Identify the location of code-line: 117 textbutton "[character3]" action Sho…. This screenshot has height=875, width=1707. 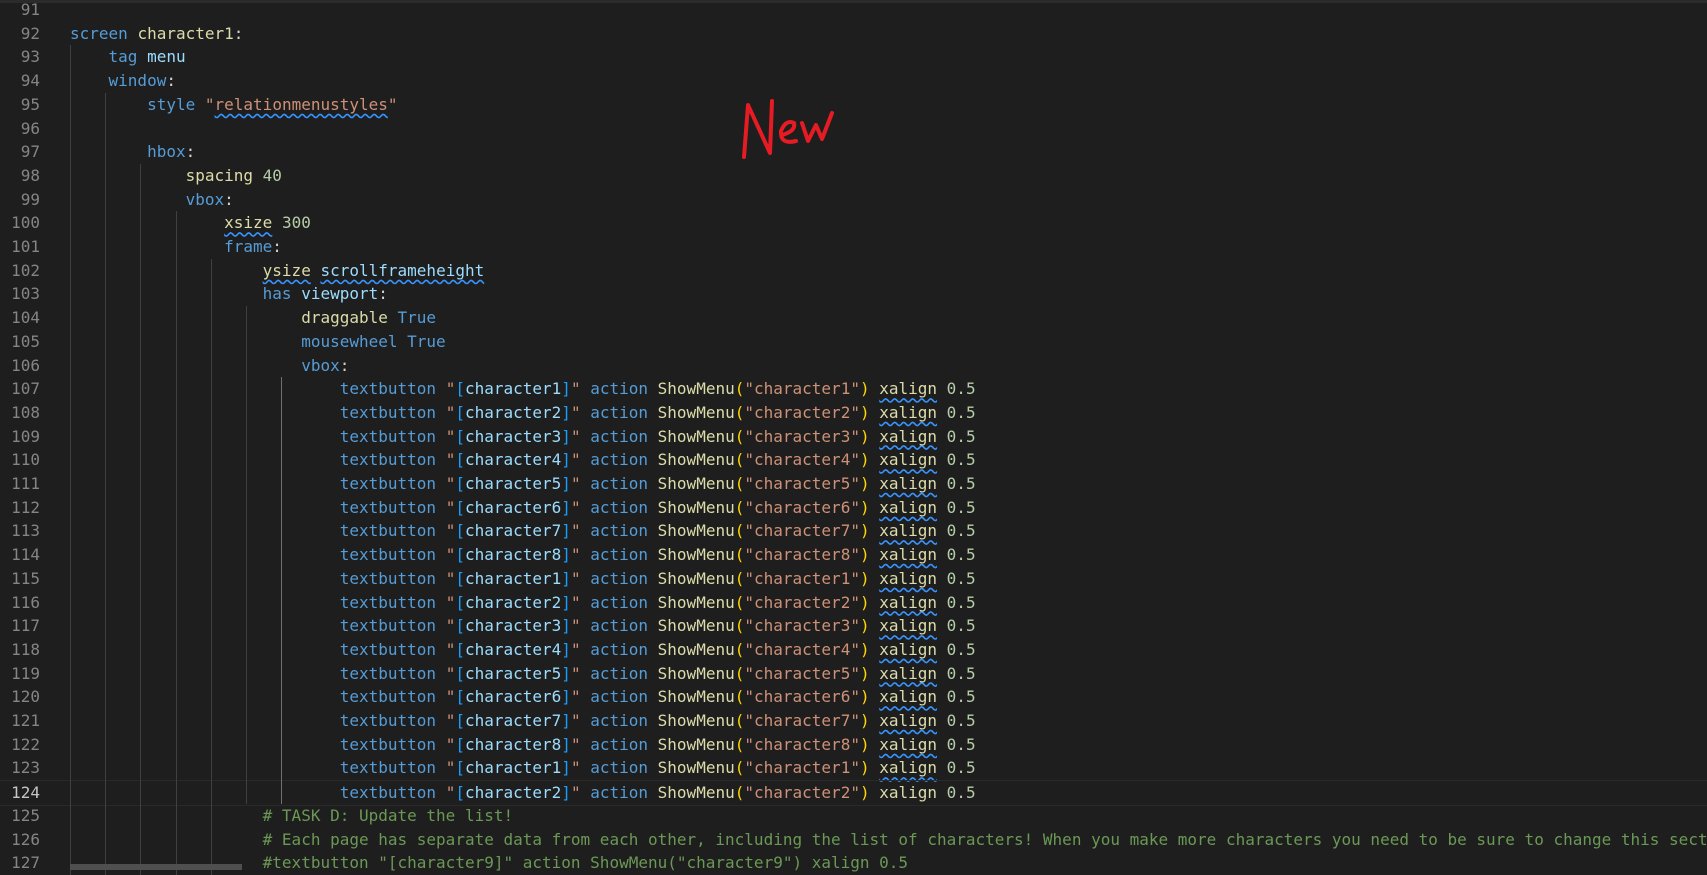
(853, 626).